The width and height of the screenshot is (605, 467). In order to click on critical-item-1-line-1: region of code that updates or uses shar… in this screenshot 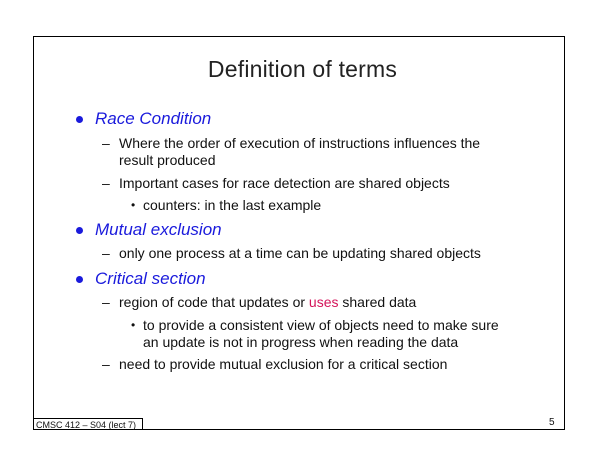, I will do `click(267, 302)`.